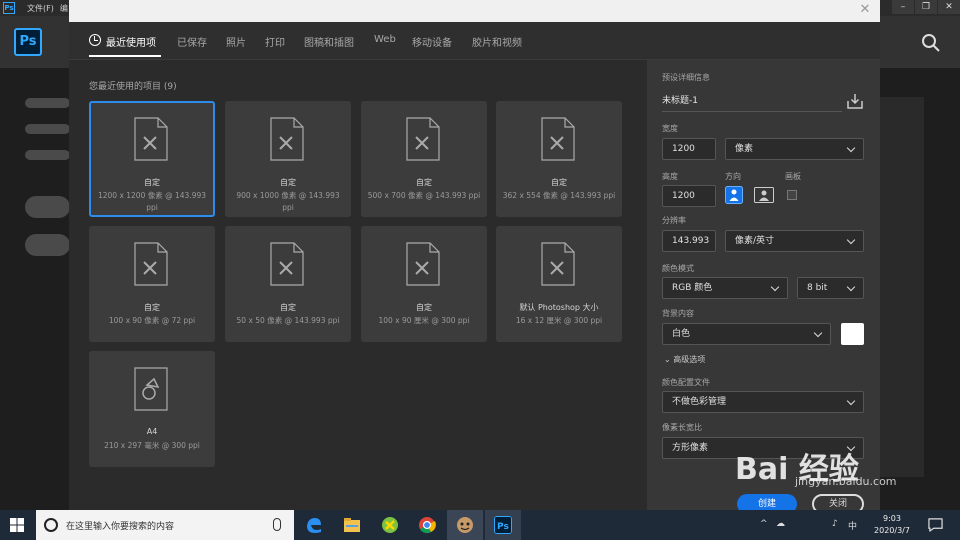 The width and height of the screenshot is (960, 540). Describe the element at coordinates (559, 320) in the screenshot. I see `preset-meta: 16 x 12 厘米 @ 300 ppi` at that location.